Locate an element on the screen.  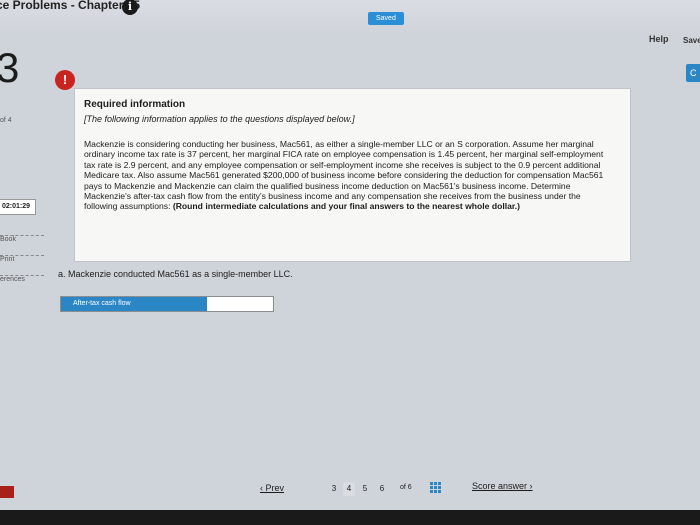
page-3-button: 3 is located at coordinates (334, 489).